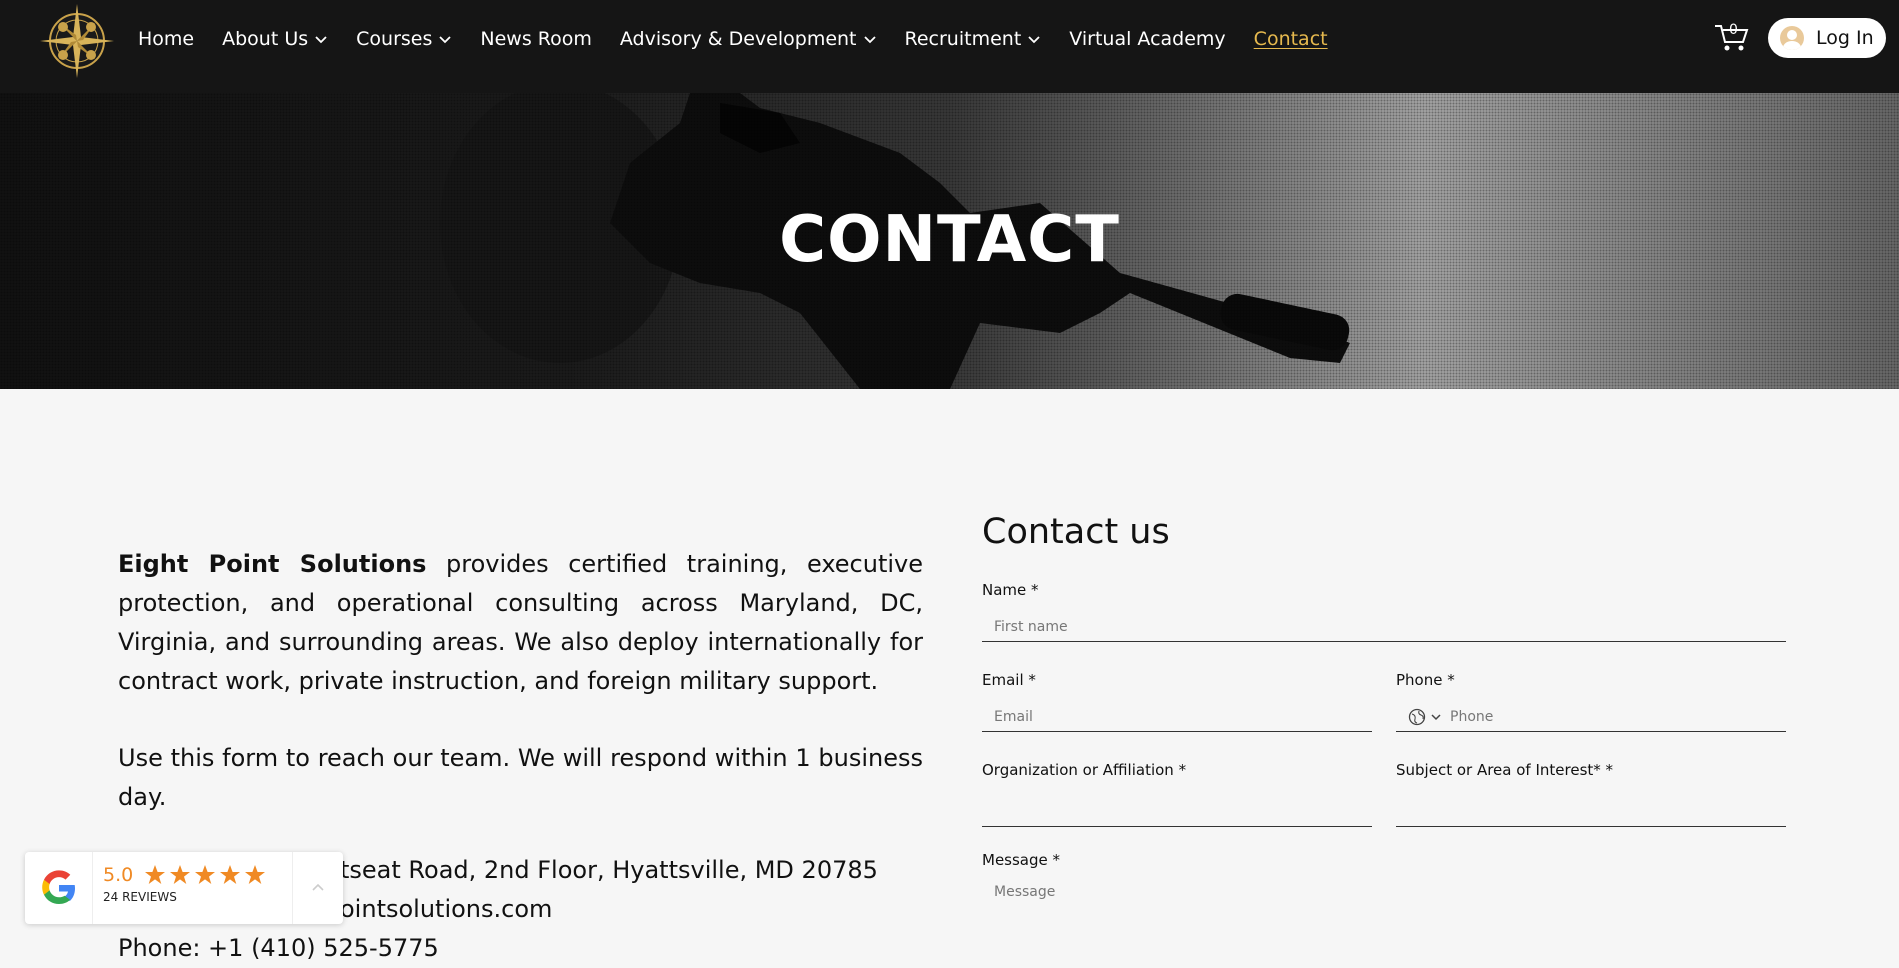 The image size is (1899, 968). What do you see at coordinates (1472, 716) in the screenshot?
I see `phone-placeholder: Phone` at bounding box center [1472, 716].